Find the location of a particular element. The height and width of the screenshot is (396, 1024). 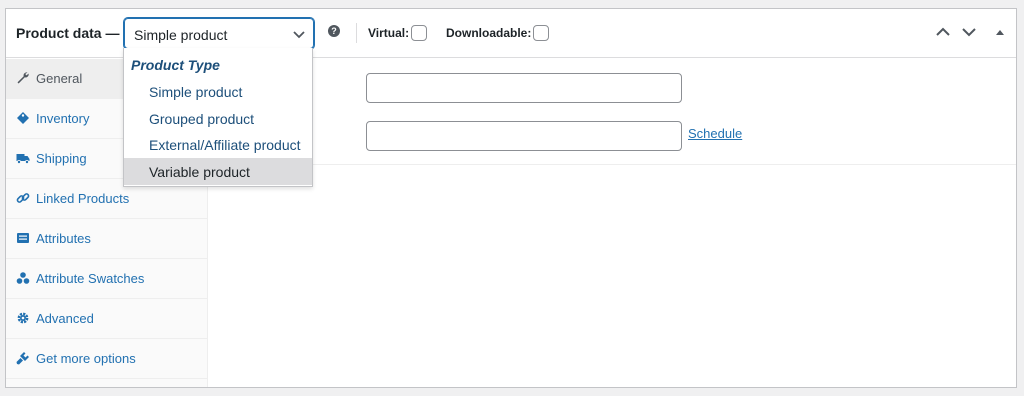

option-label: Variable product is located at coordinates (199, 172).